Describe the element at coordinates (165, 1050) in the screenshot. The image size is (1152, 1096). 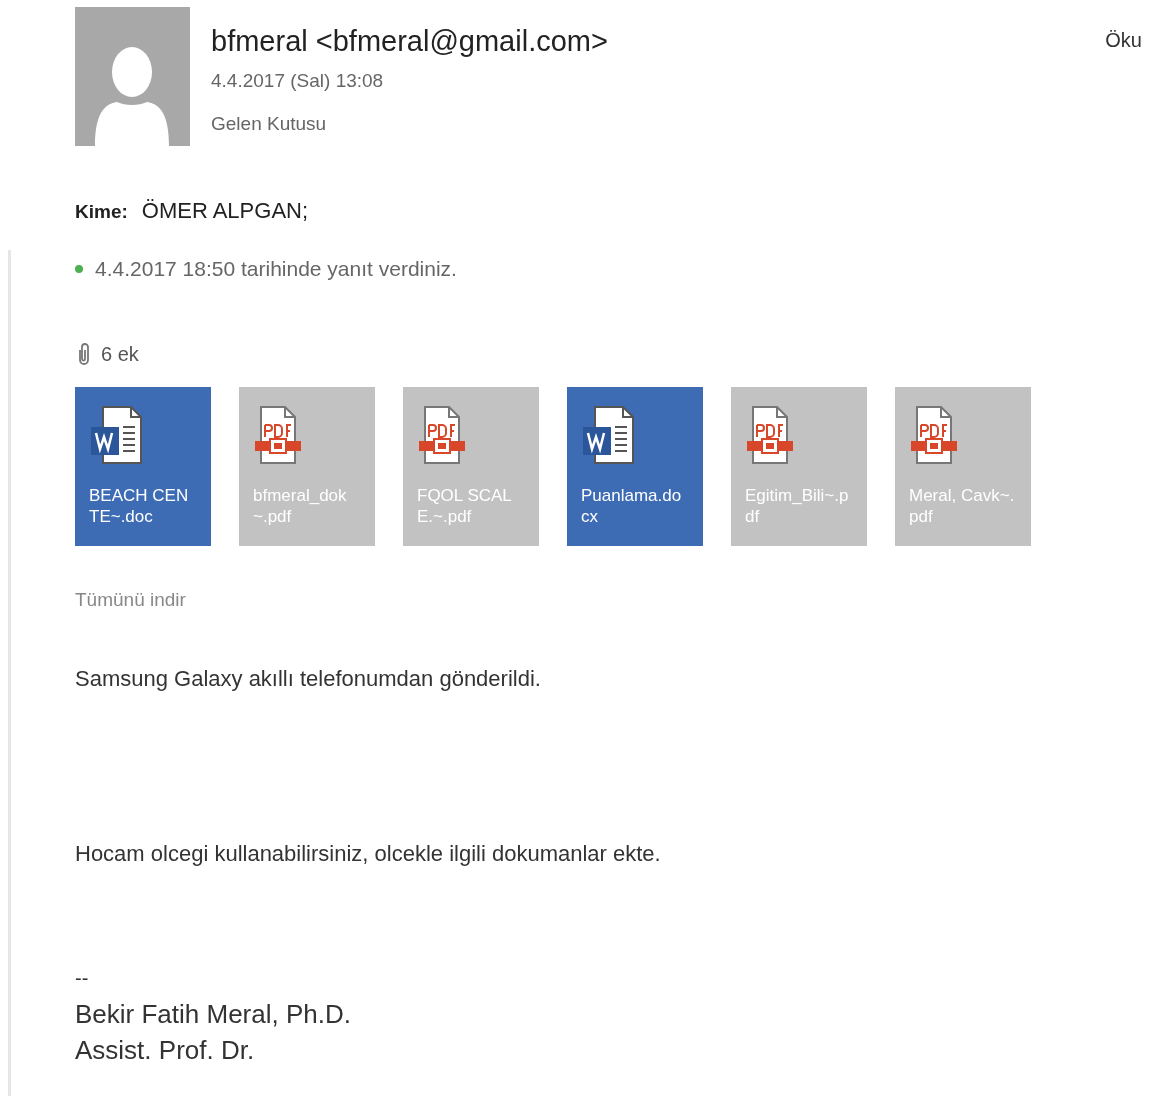
I see `signature-line: Assist. Prof. Dr.` at that location.